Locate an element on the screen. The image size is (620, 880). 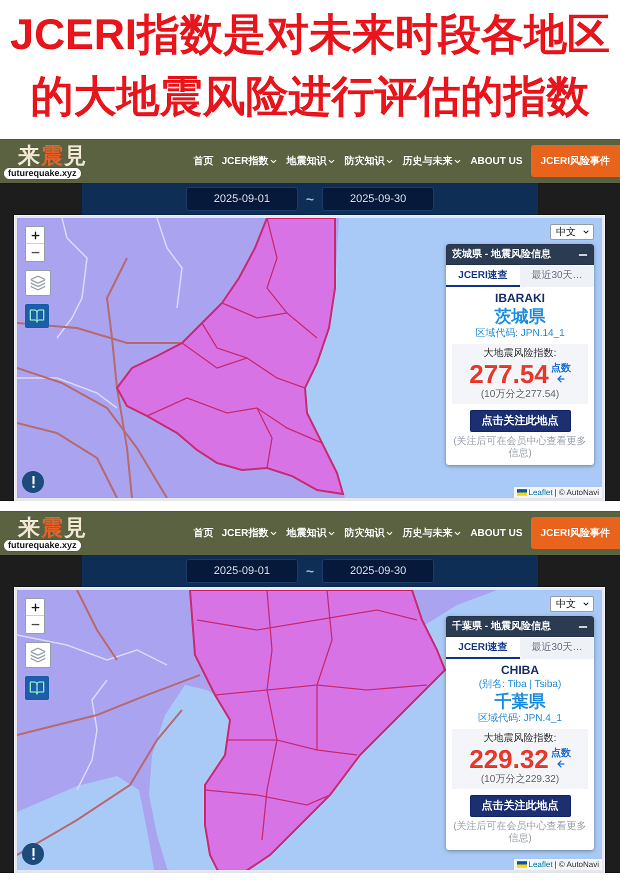
region-name: 茨城県 is located at coordinates (520, 316).